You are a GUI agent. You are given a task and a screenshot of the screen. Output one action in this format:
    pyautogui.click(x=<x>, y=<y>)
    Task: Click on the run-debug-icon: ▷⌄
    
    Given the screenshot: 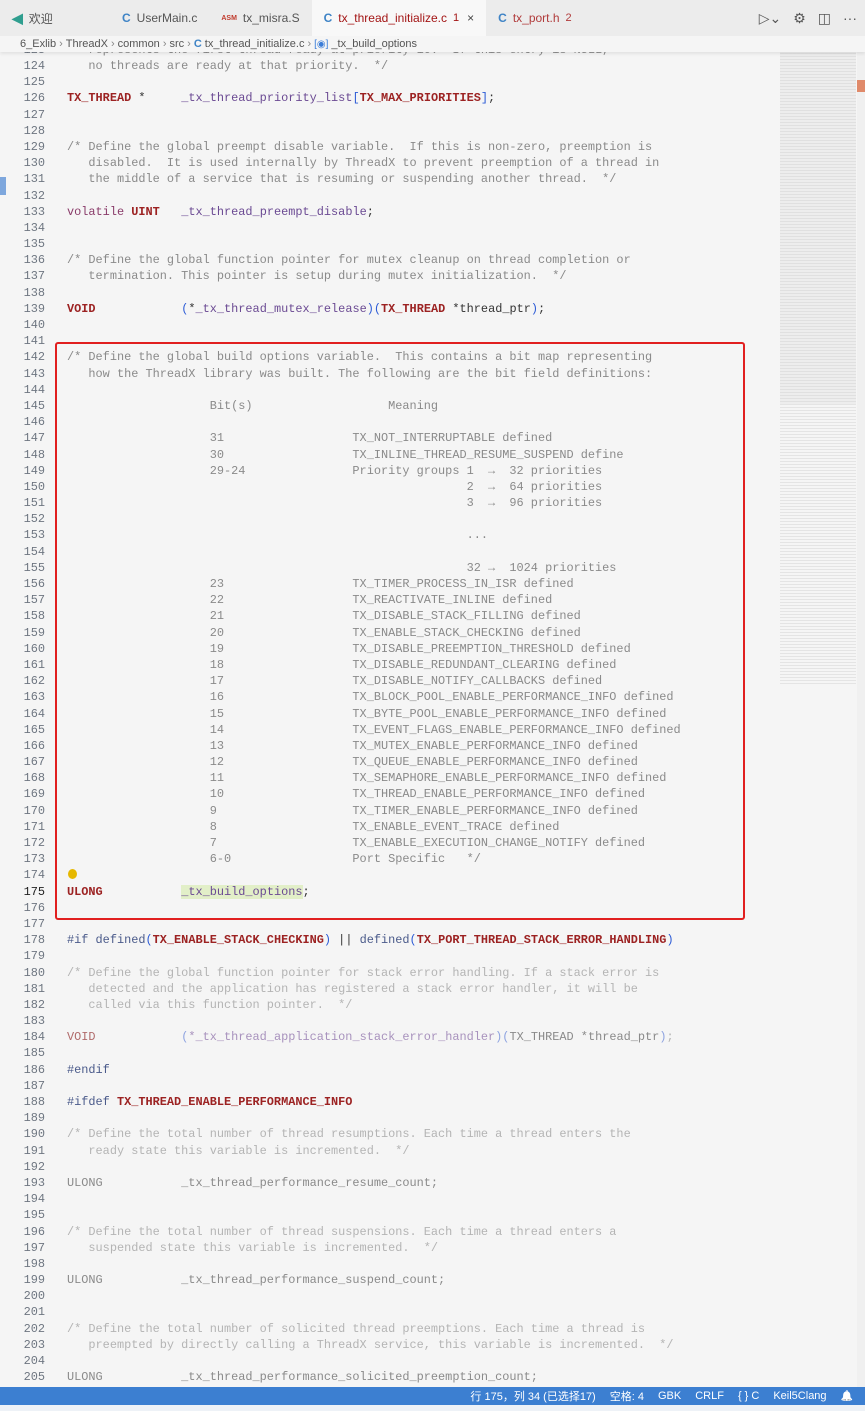 What is the action you would take?
    pyautogui.click(x=770, y=18)
    